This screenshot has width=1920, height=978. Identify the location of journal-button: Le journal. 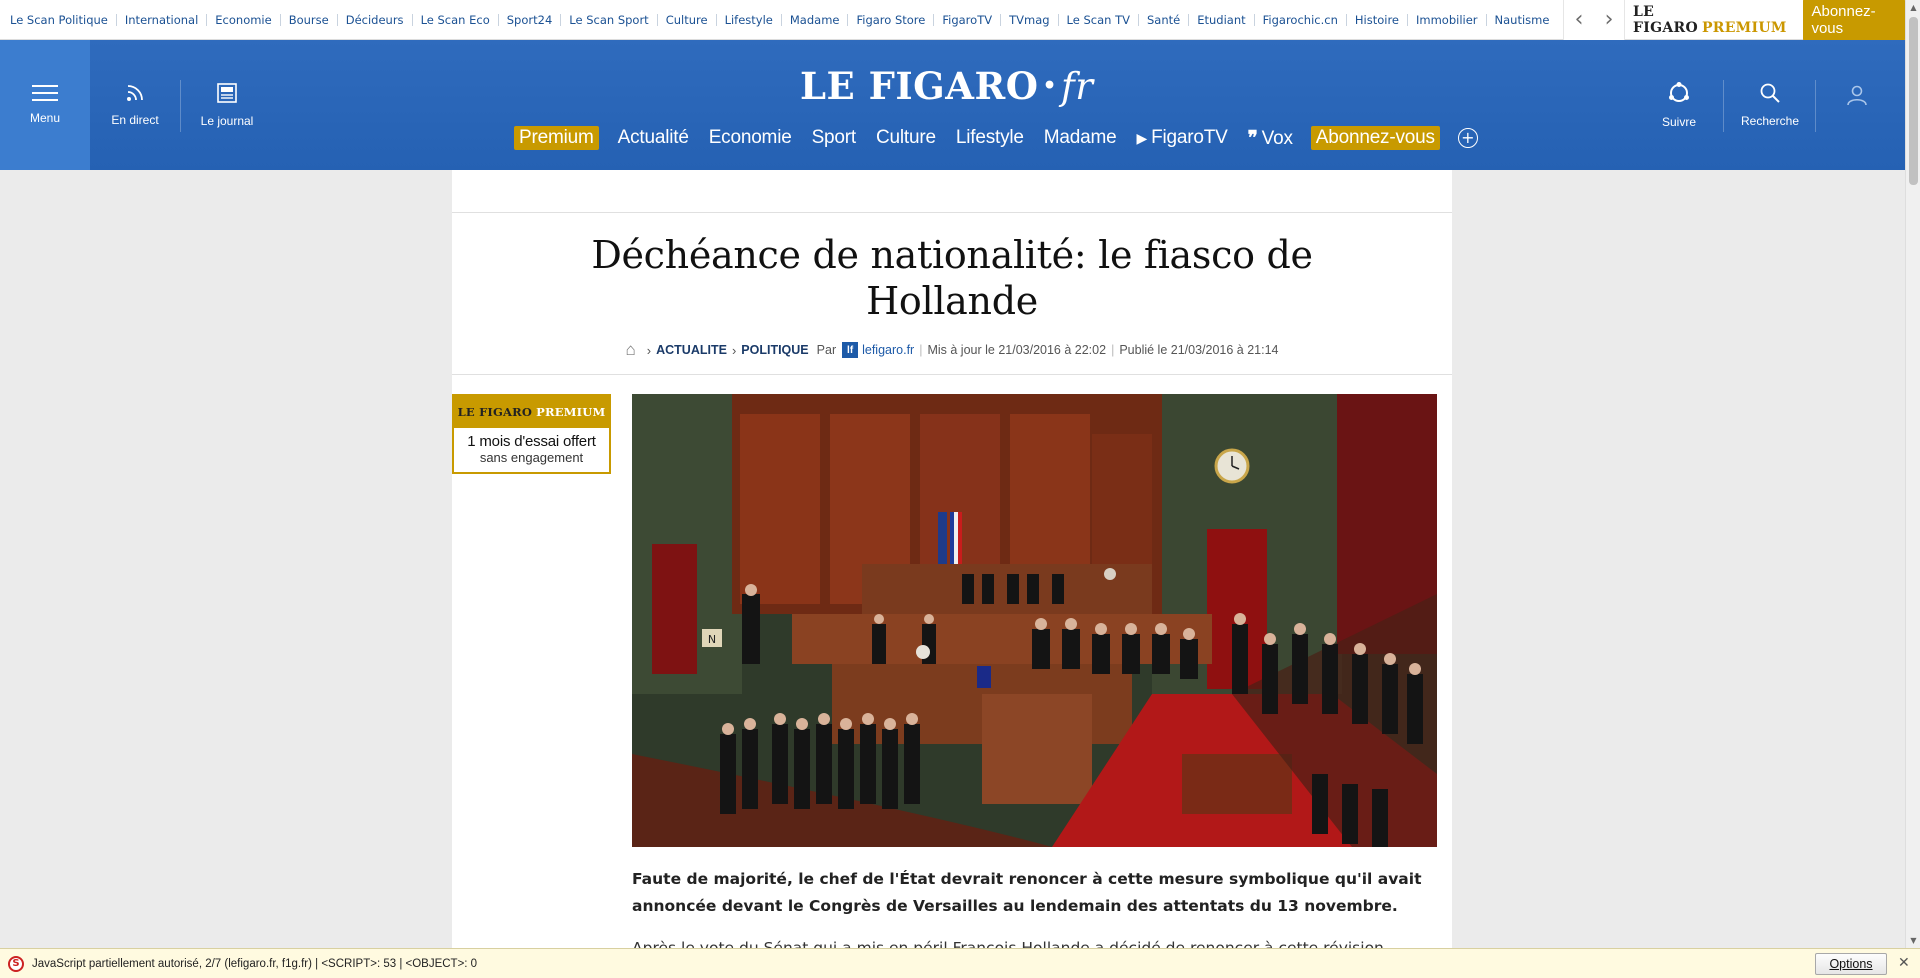
(227, 105).